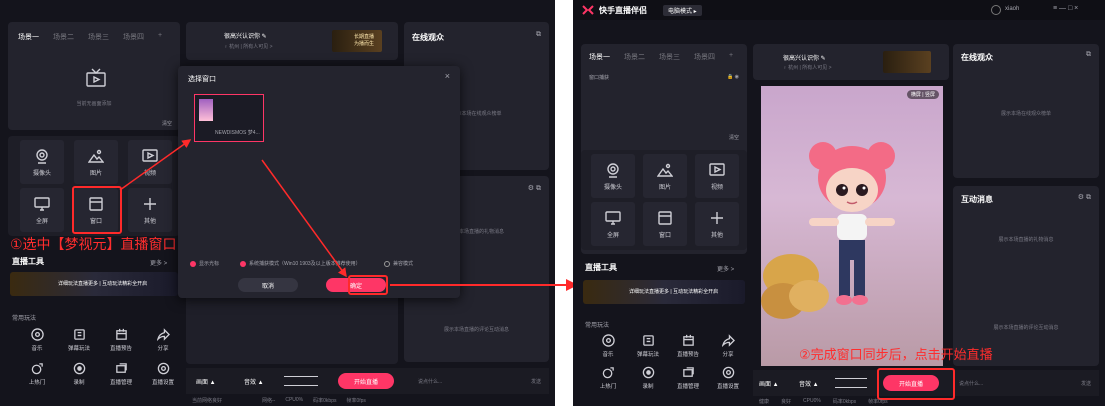  What do you see at coordinates (623, 10) in the screenshot?
I see `app-title: 快手直播伴侣` at bounding box center [623, 10].